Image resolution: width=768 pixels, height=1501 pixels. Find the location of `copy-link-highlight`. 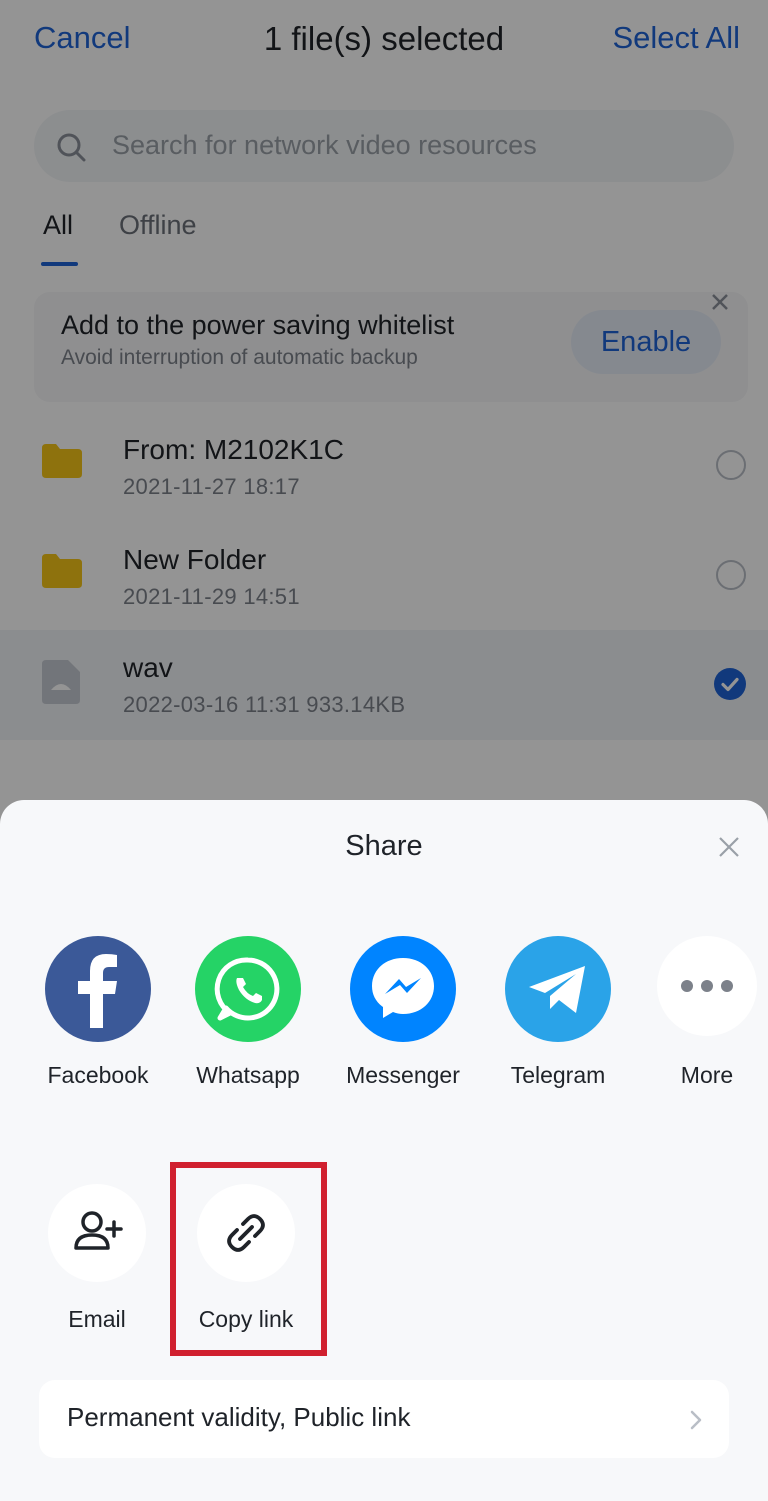

copy-link-highlight is located at coordinates (248, 1259).